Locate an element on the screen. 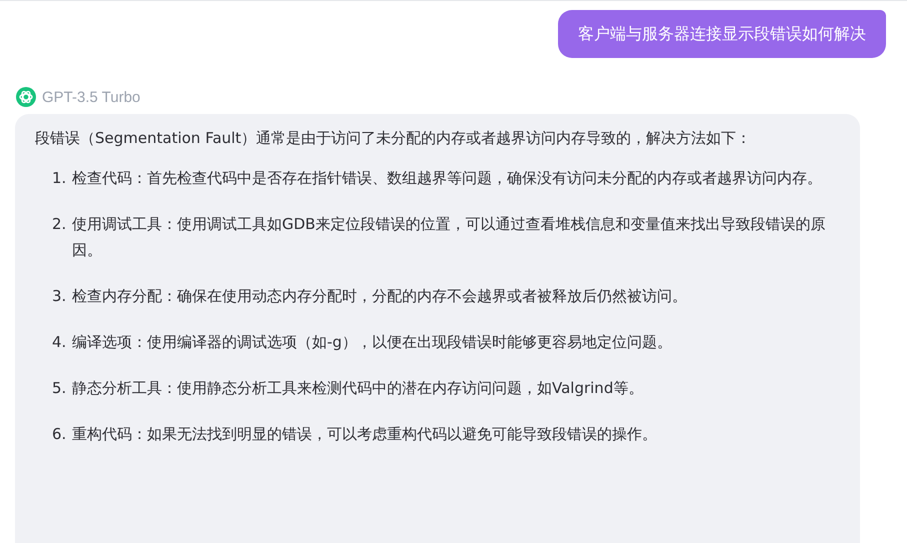  list-item-text: 编译选项：使用编译器的调试选项（如-g），以便在出现段错误时能够更容易地定位问题。 is located at coordinates (372, 342).